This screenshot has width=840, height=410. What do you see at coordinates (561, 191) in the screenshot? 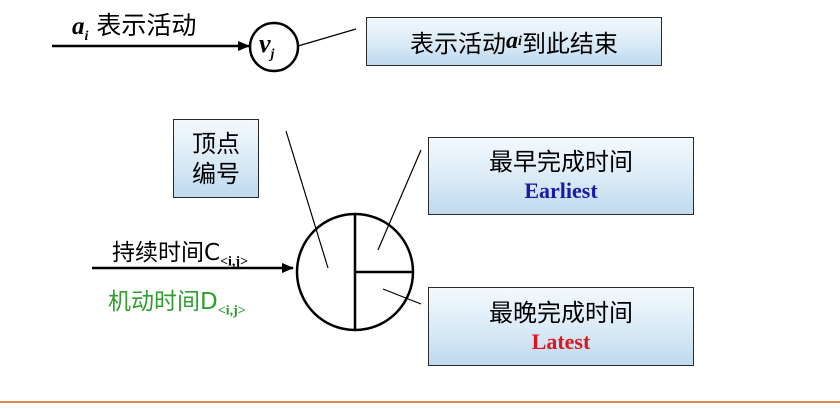
I see `earliest-english: Earliest` at bounding box center [561, 191].